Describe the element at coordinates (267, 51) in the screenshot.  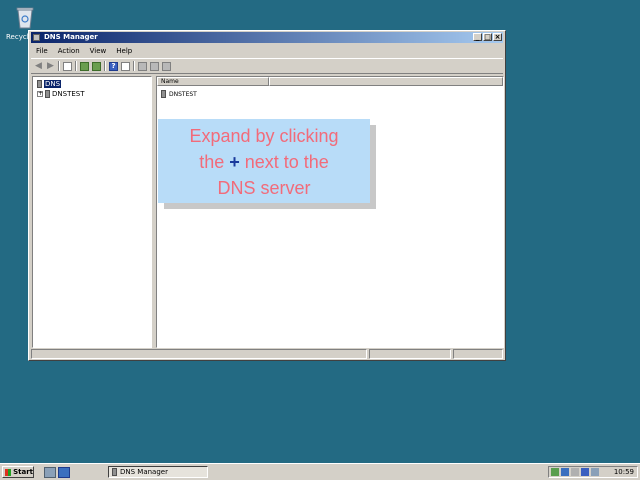
I see `menu-bar: File Action View Help` at that location.